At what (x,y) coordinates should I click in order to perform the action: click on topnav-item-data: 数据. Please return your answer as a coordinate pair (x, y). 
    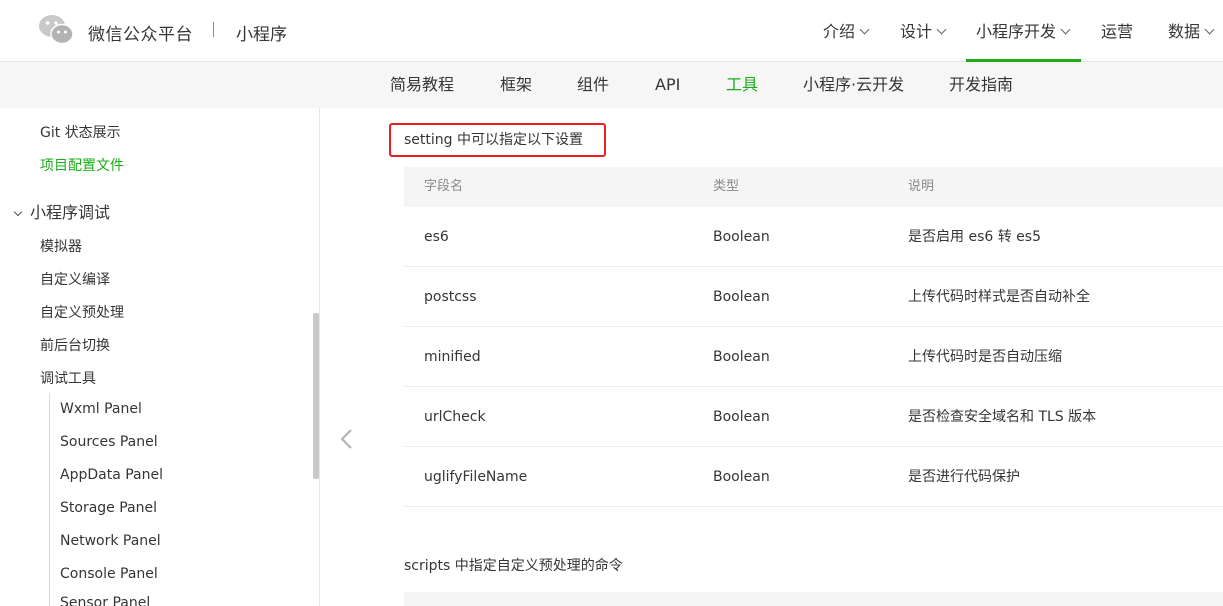
    Looking at the image, I should click on (1191, 31).